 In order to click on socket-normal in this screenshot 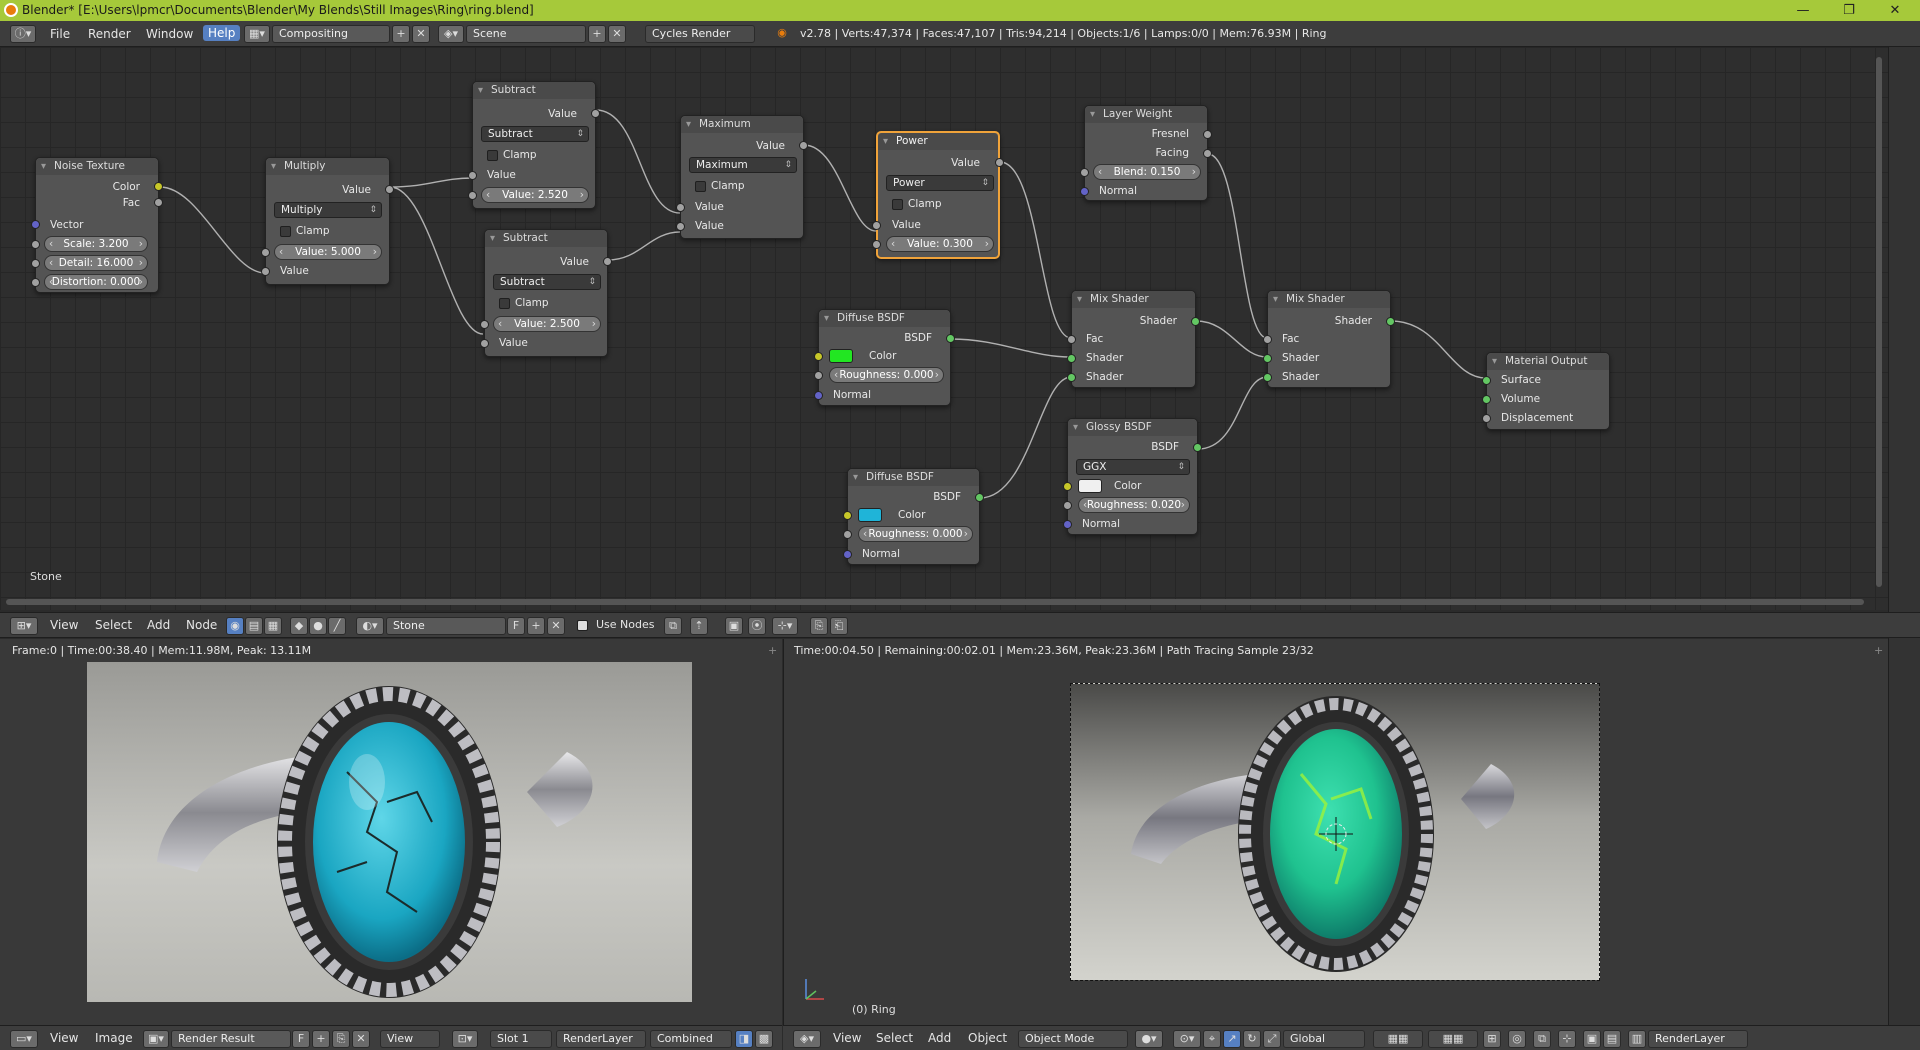, I will do `click(847, 554)`.